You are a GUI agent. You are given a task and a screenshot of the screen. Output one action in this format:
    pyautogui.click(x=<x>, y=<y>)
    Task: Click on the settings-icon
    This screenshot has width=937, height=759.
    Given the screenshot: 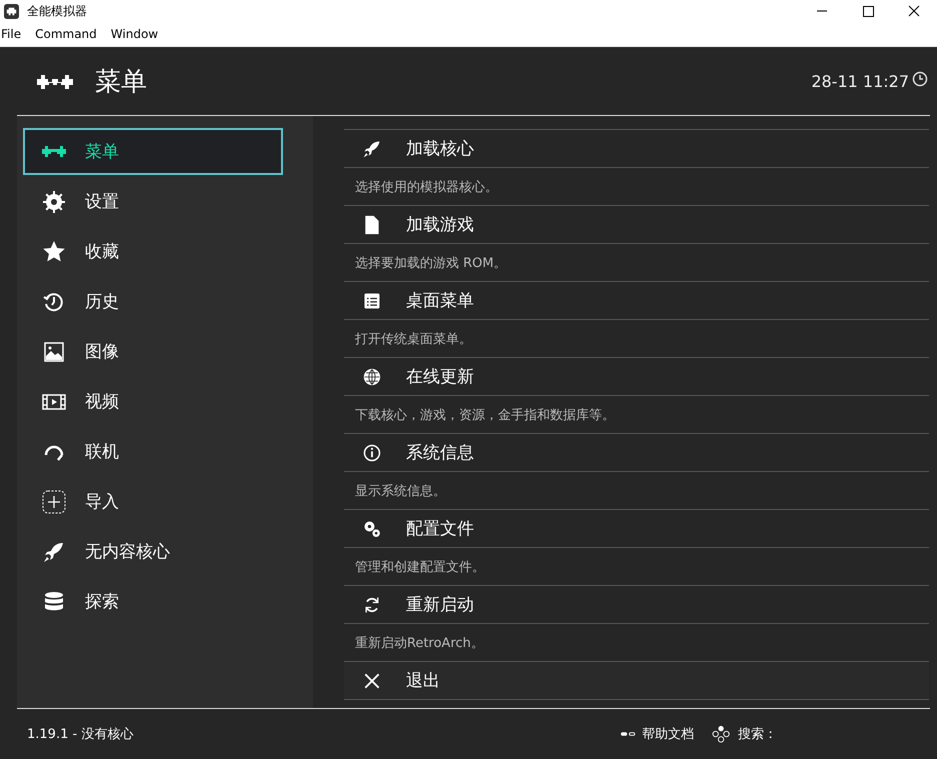 What is the action you would take?
    pyautogui.click(x=54, y=202)
    